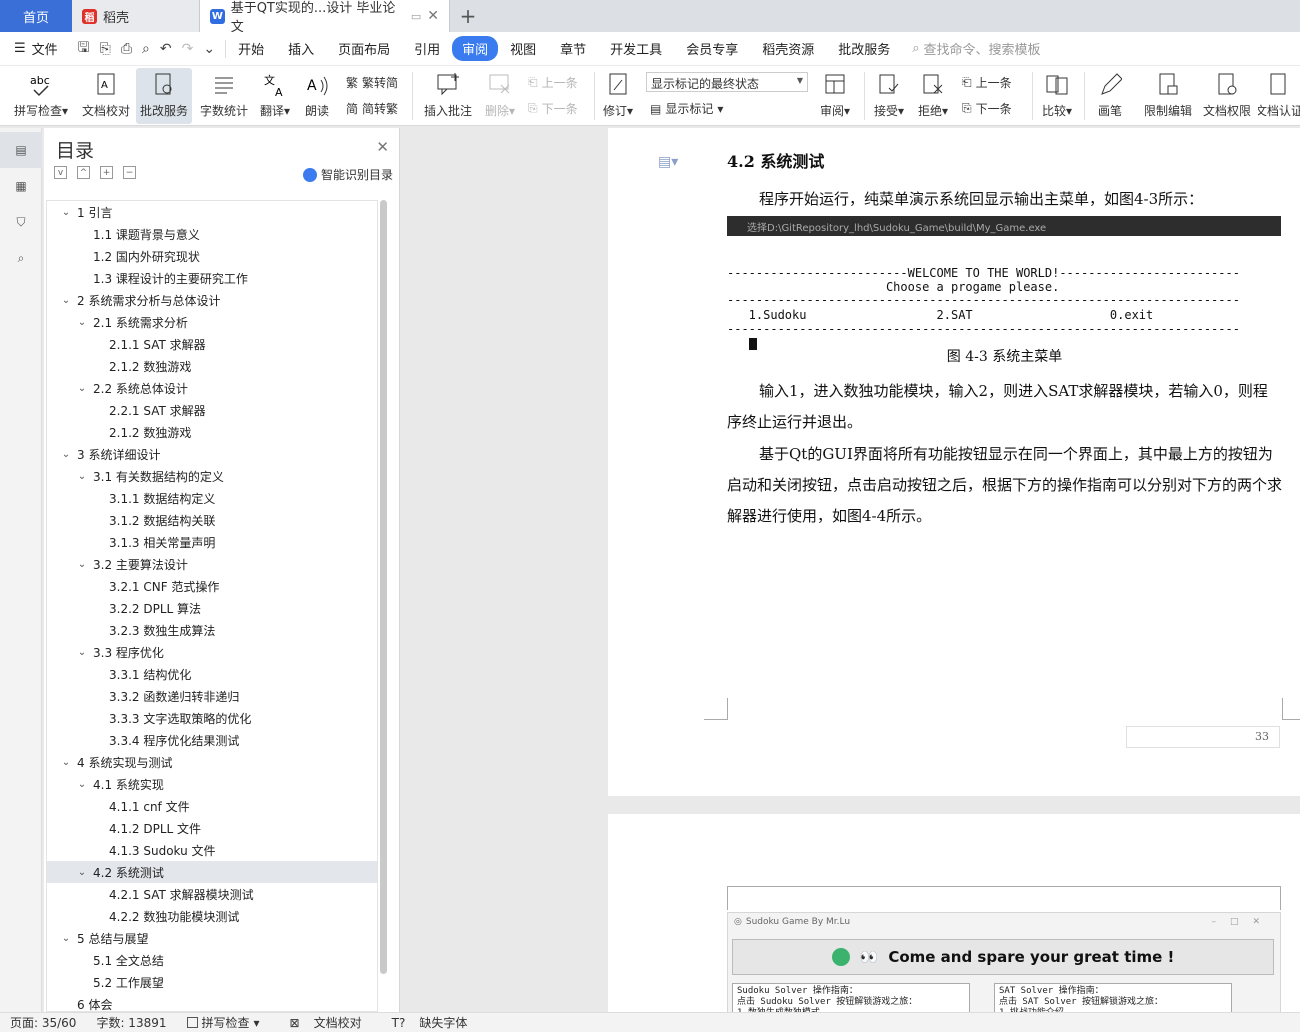 This screenshot has width=1300, height=1032. Describe the element at coordinates (209, 49) in the screenshot. I see `more-icon: ⌄` at that location.